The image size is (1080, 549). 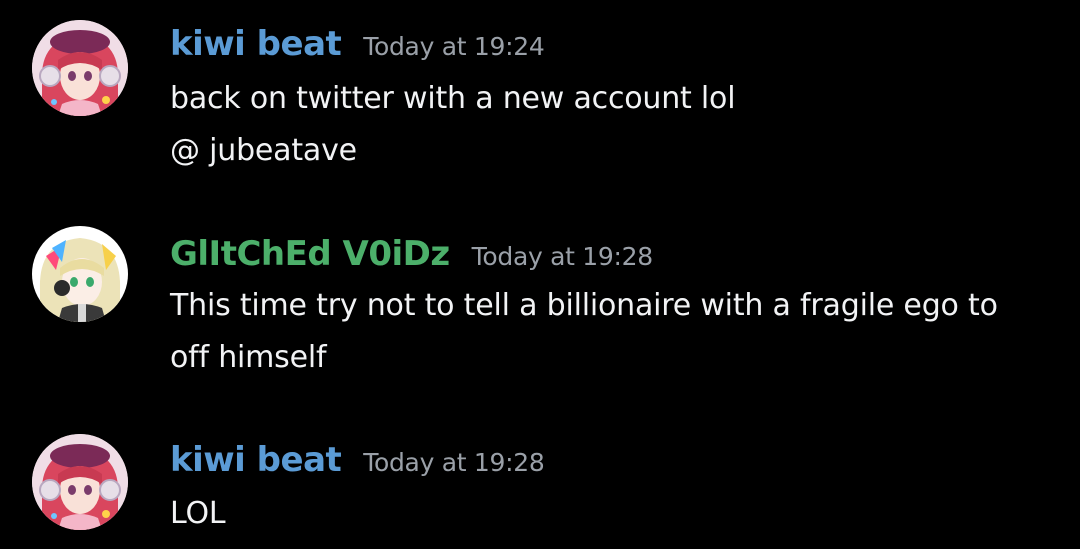 I want to click on message-header: GlItChEd V0iDz Today at 19:28, so click(x=411, y=254).